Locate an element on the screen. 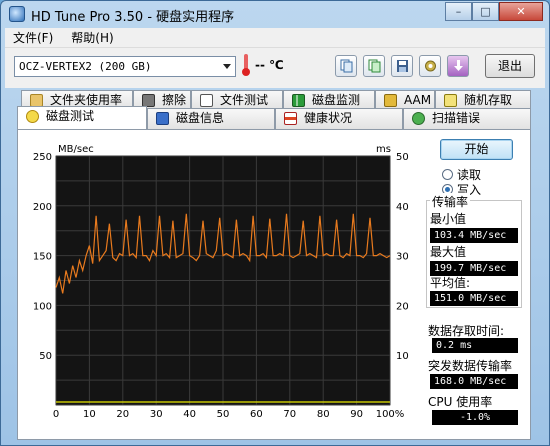 The image size is (550, 446). window-controls: – □ ✕ is located at coordinates (494, 11).